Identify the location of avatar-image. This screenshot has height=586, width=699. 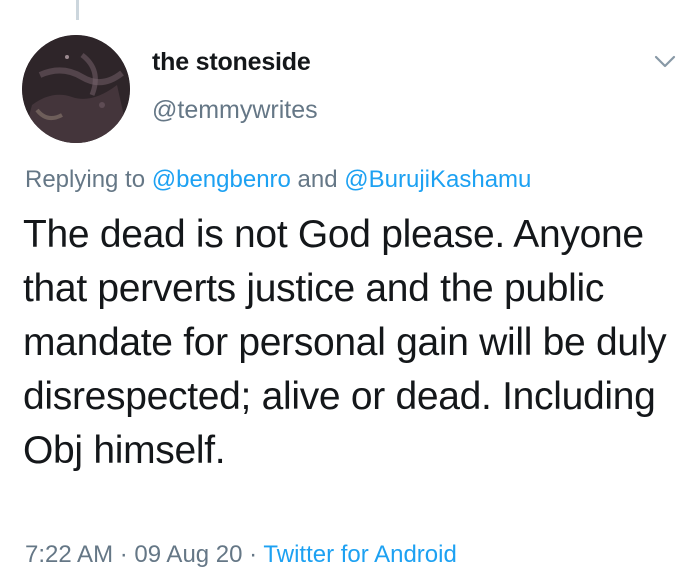
(76, 89).